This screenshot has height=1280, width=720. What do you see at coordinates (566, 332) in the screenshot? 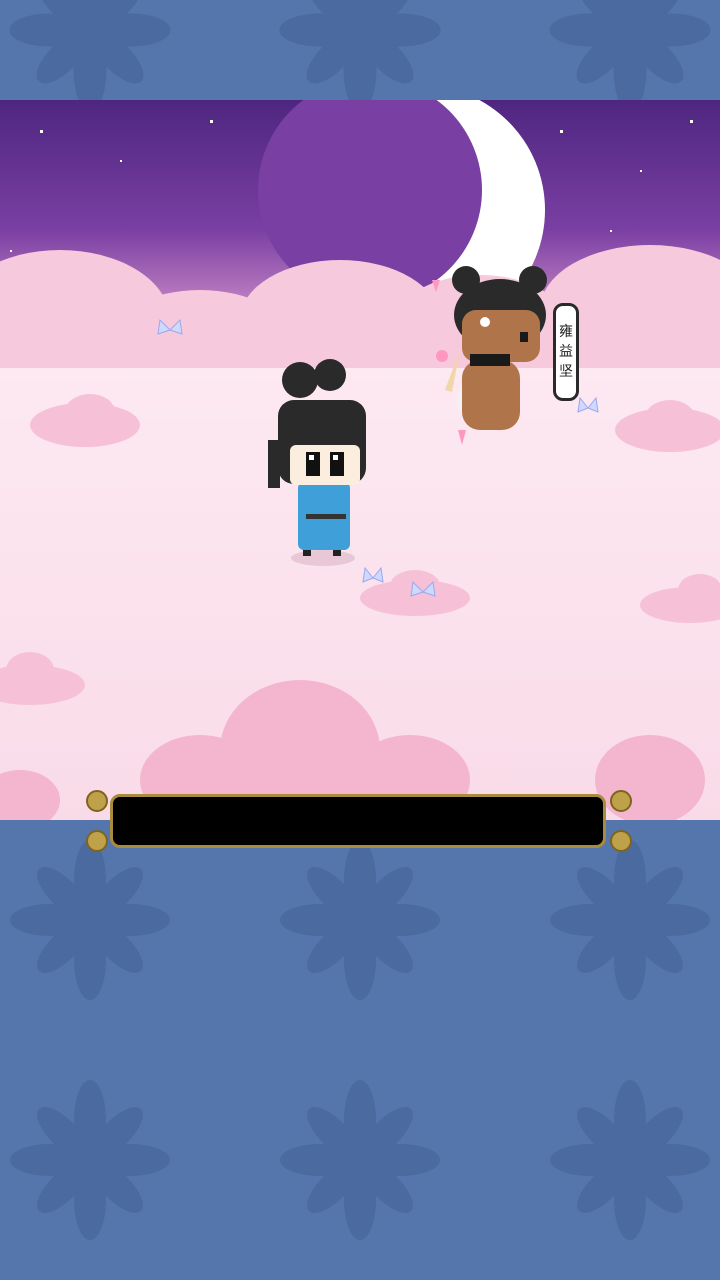
I see `npc-name-char: 雍` at bounding box center [566, 332].